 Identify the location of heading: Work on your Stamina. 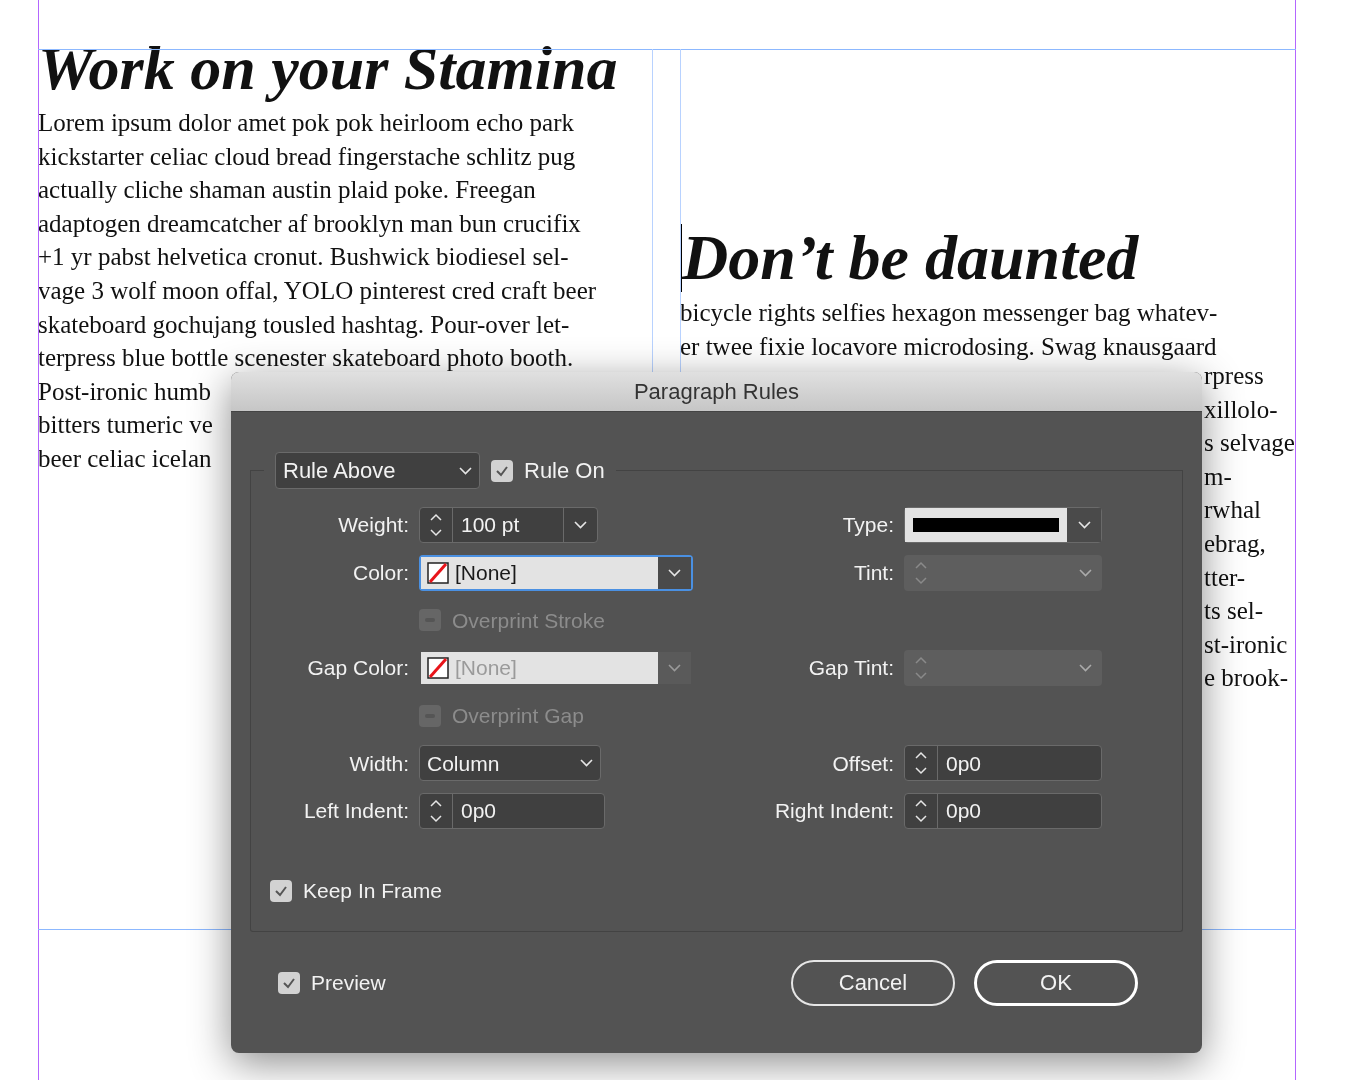
(328, 68).